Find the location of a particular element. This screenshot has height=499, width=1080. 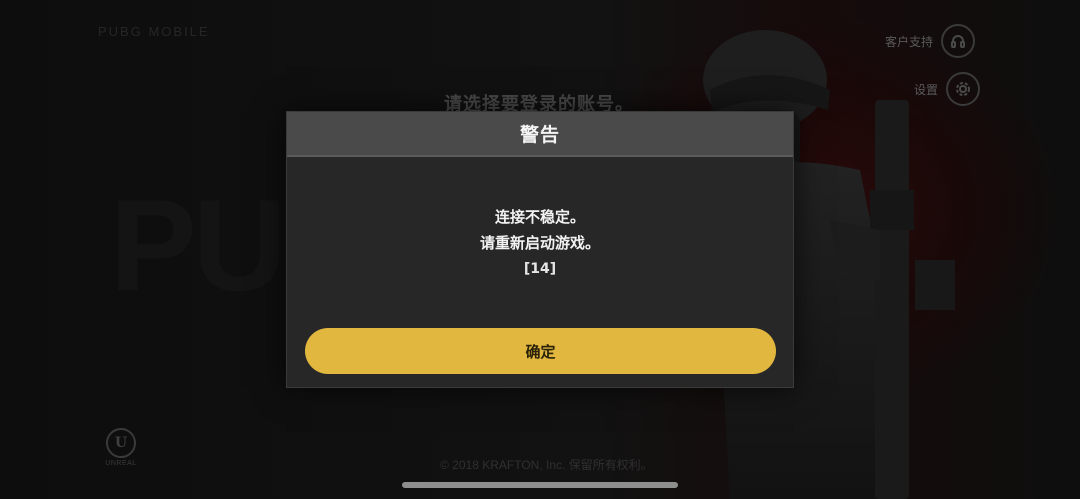

dialog-title: 警告 is located at coordinates (539, 135).